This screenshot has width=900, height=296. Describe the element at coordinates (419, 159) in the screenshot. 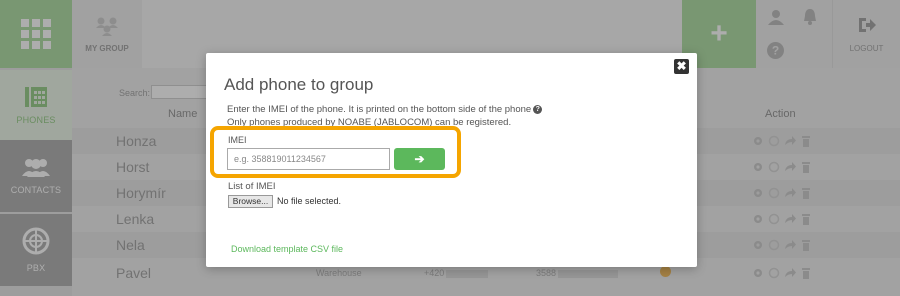

I see `submit-imei-button: ➔` at that location.